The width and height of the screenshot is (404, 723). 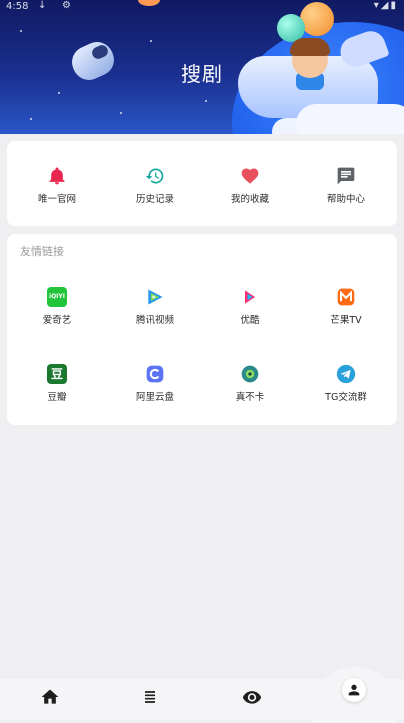 I want to click on section-title: 友情链接, so click(x=42, y=251).